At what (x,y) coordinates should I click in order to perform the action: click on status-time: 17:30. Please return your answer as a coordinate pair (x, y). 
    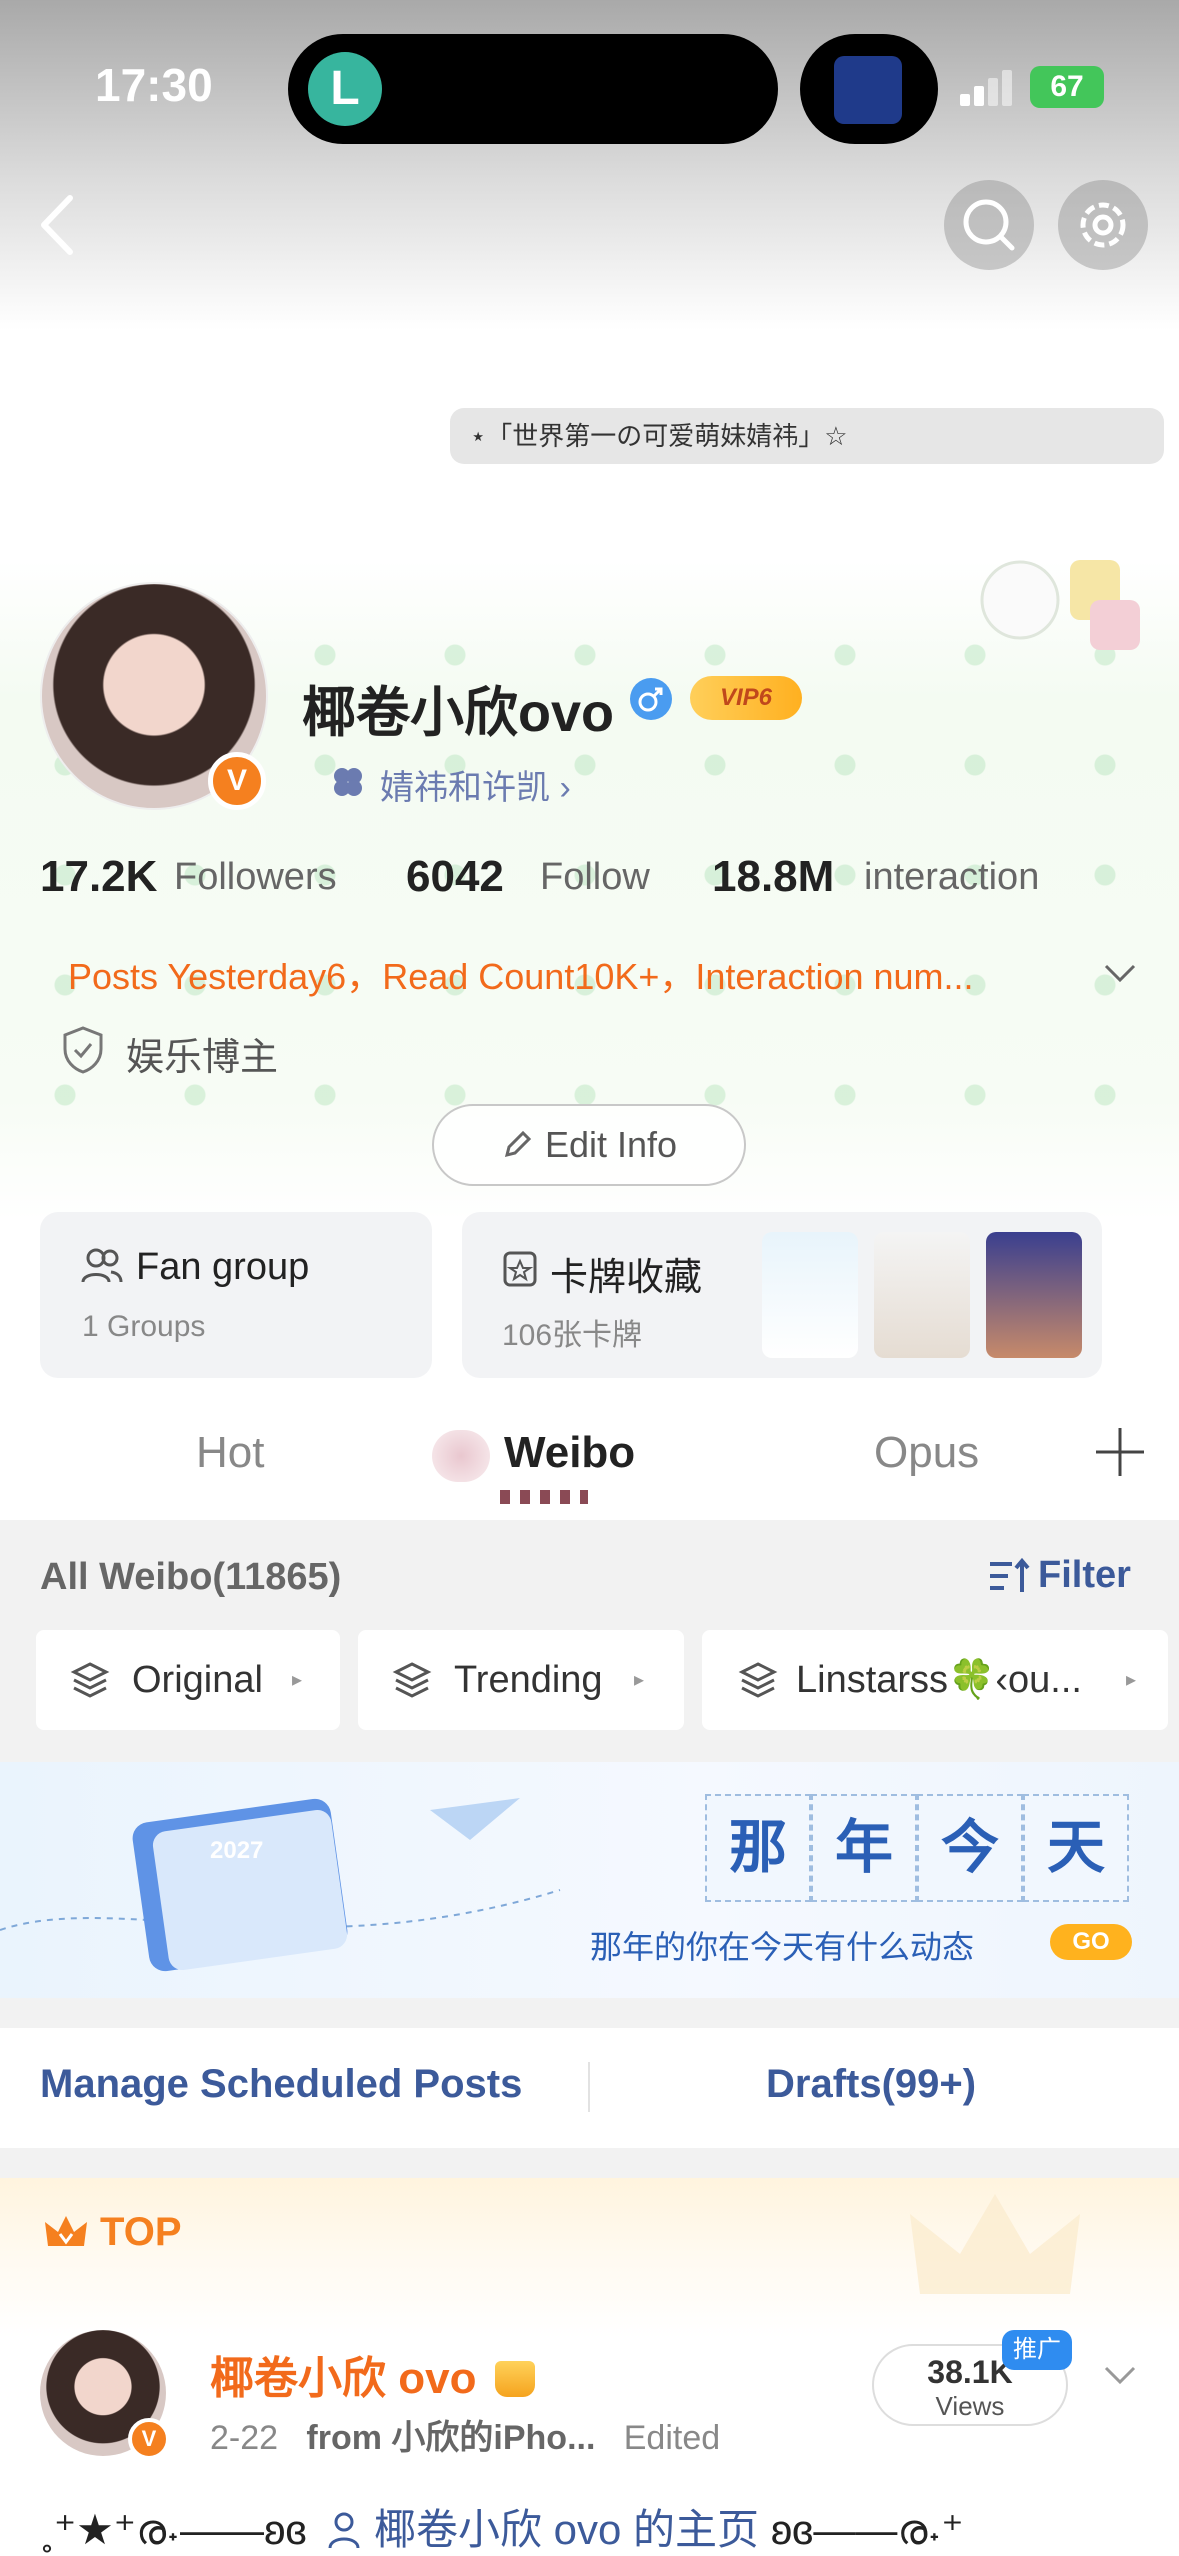
    Looking at the image, I should click on (154, 85).